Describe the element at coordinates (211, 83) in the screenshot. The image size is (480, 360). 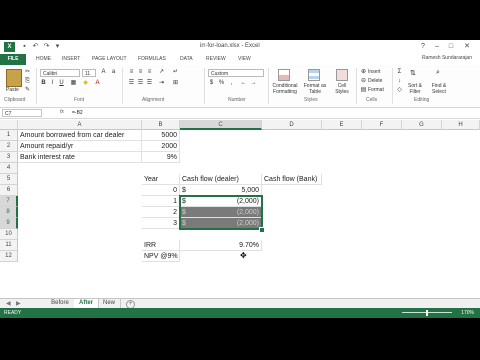
I see `accounting-format-icon: $` at that location.